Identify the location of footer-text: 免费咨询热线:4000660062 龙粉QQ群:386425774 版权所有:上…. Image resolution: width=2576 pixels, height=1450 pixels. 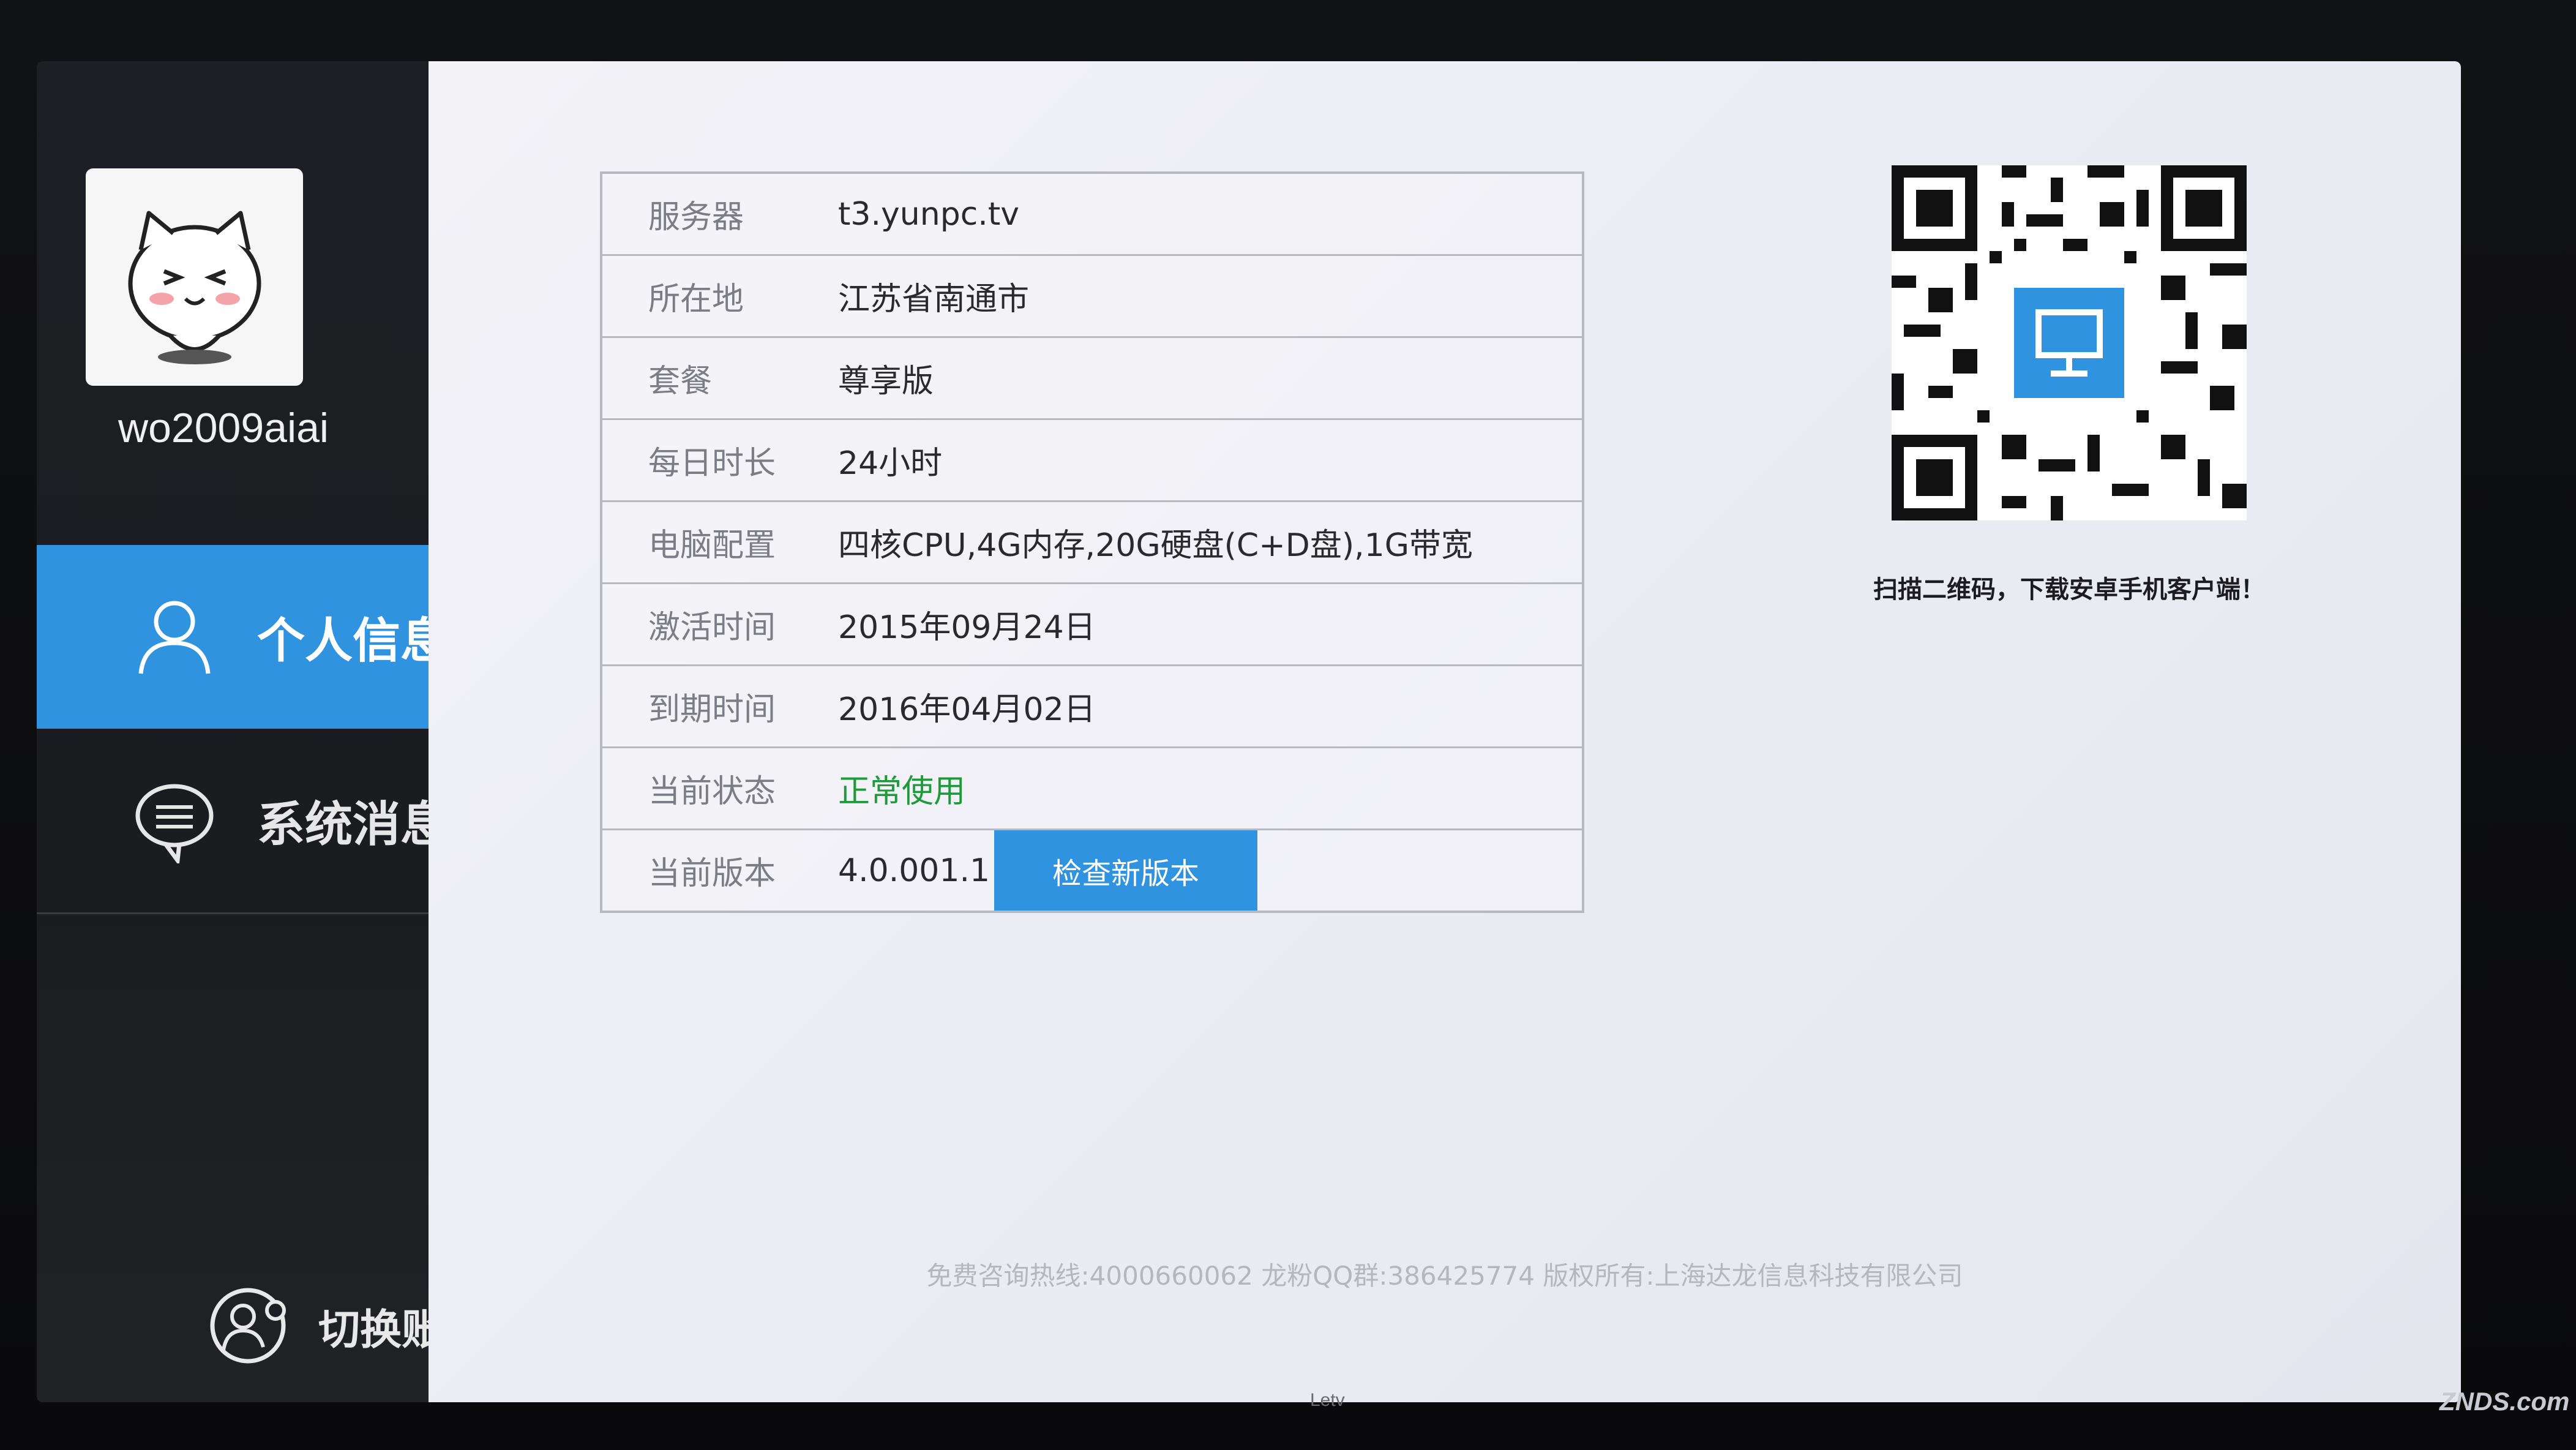
(1444, 1276).